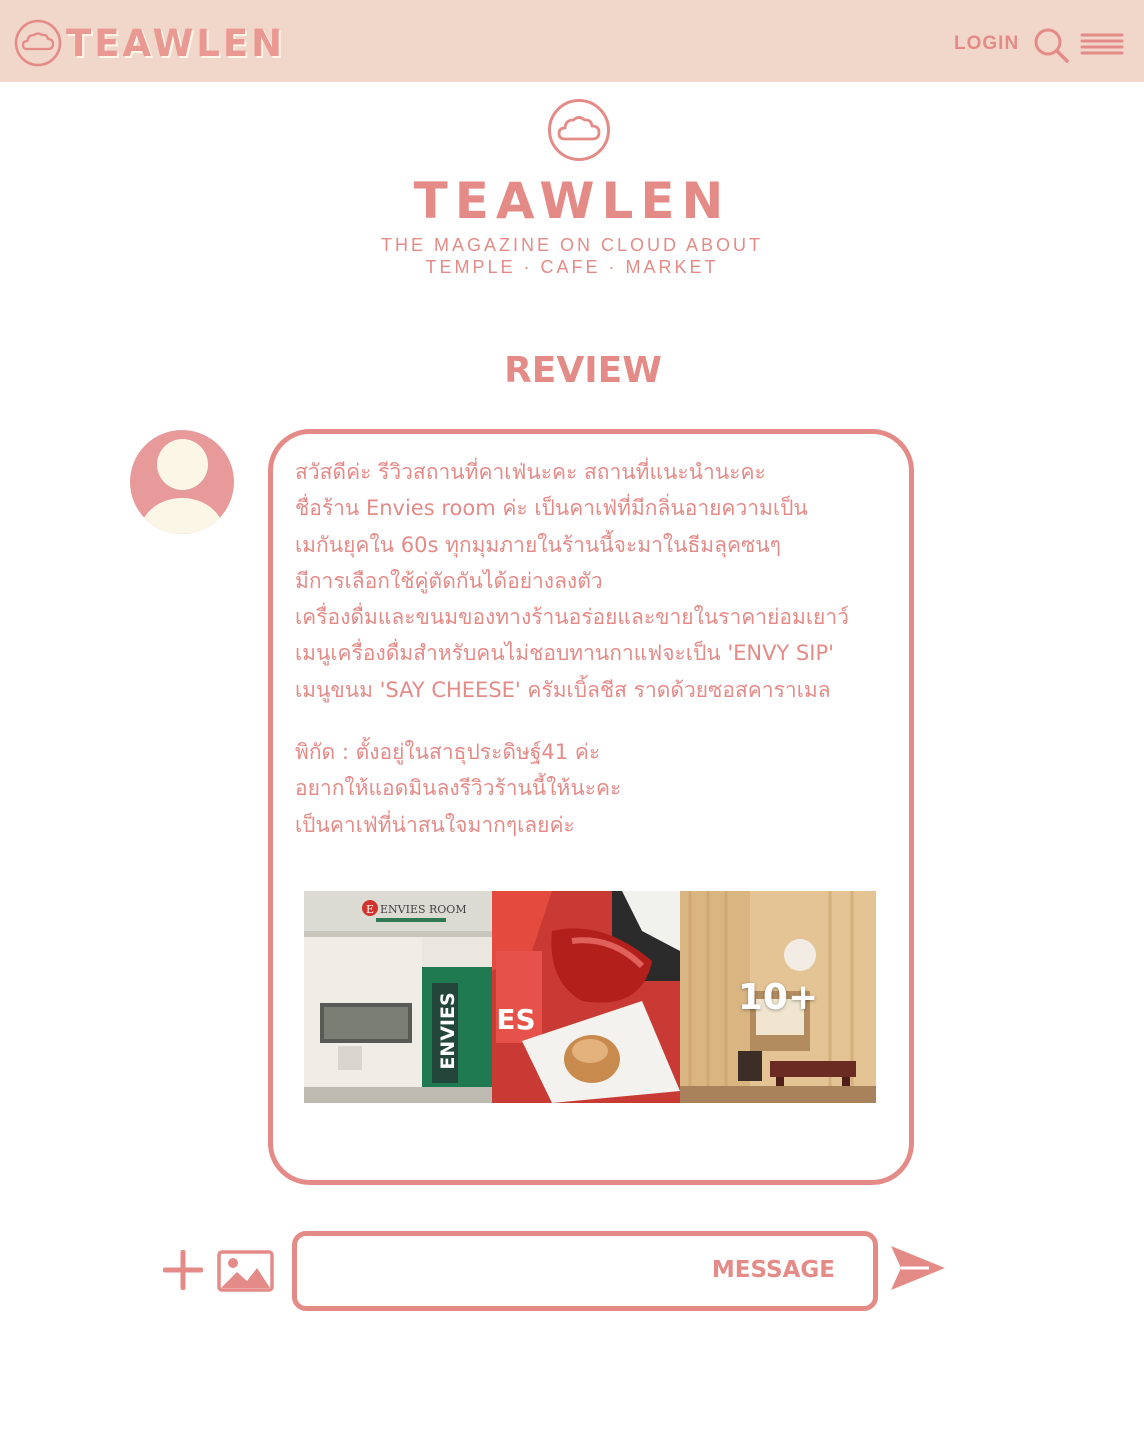 The image size is (1144, 1430). I want to click on search-icon, so click(1051, 45).